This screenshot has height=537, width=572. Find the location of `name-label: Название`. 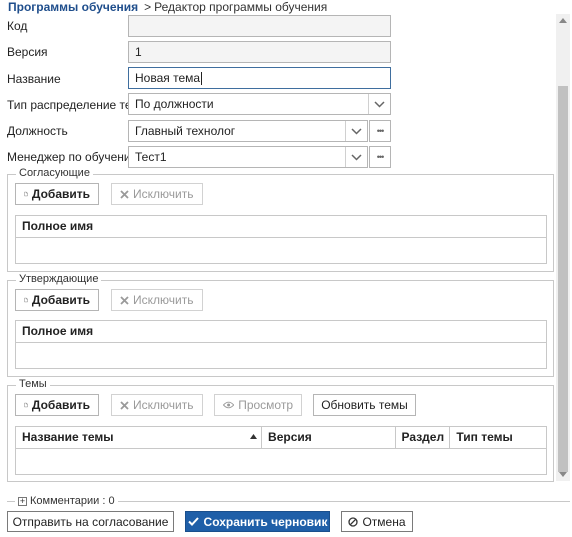

name-label: Название is located at coordinates (34, 79).